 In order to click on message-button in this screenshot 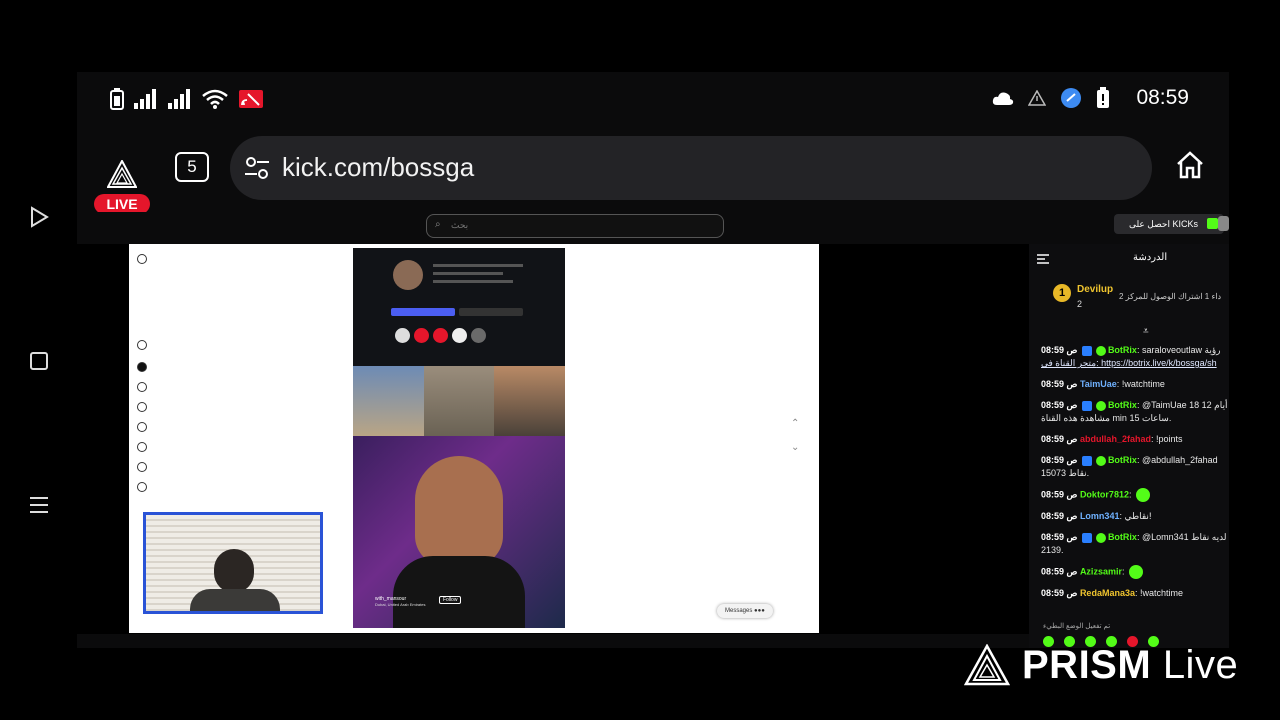, I will do `click(491, 312)`.